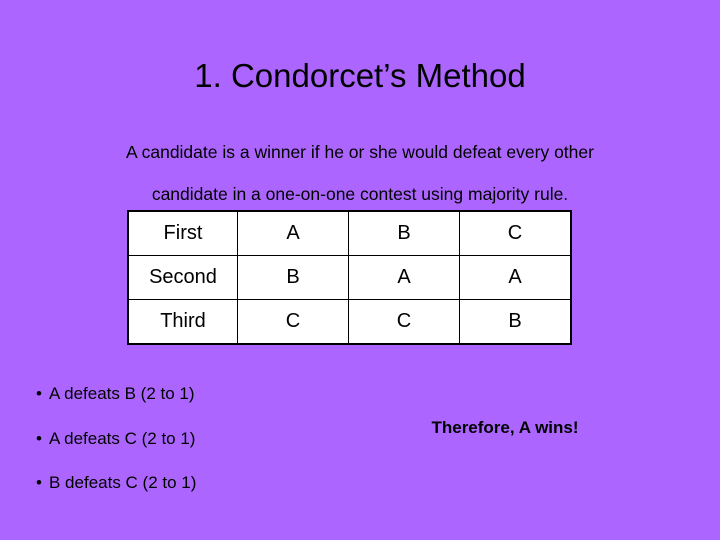 This screenshot has width=720, height=540. What do you see at coordinates (404, 321) in the screenshot?
I see `ballot-col2-rank3: C` at bounding box center [404, 321].